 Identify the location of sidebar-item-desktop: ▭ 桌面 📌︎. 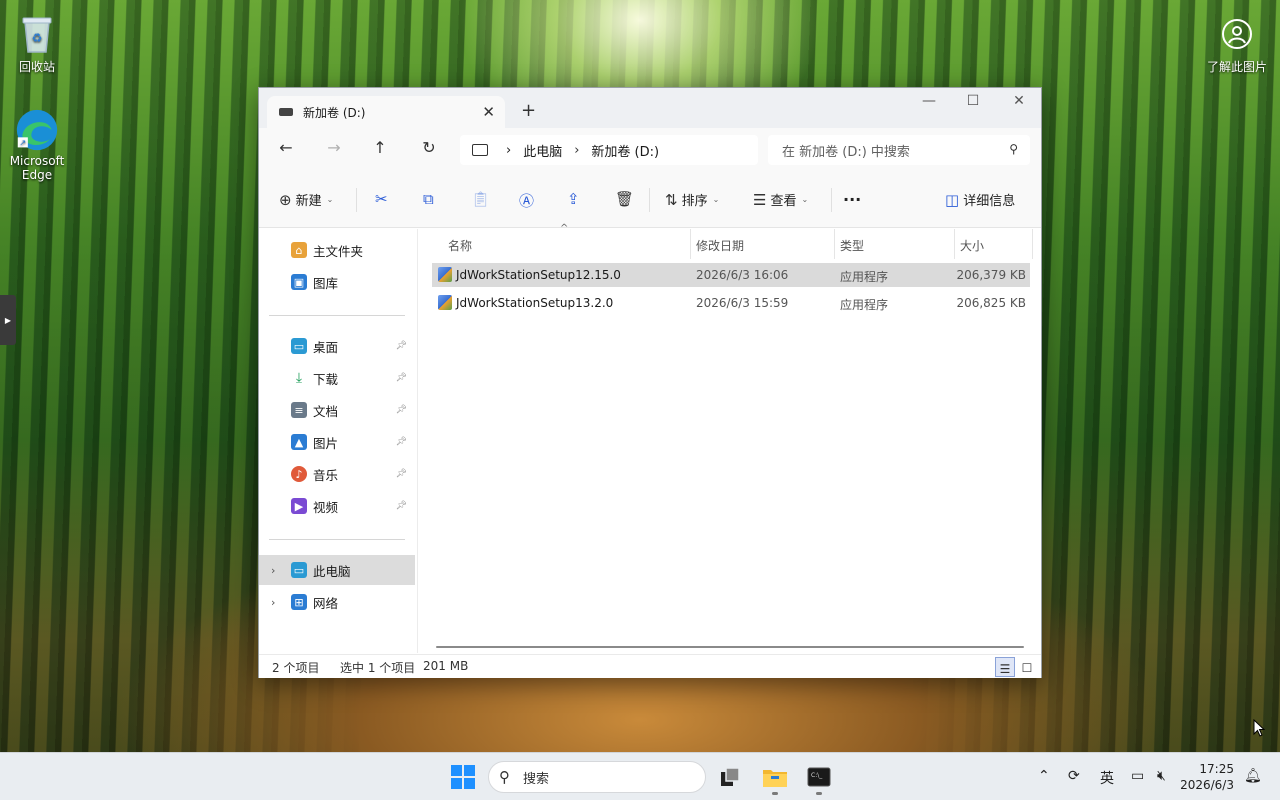
(337, 346).